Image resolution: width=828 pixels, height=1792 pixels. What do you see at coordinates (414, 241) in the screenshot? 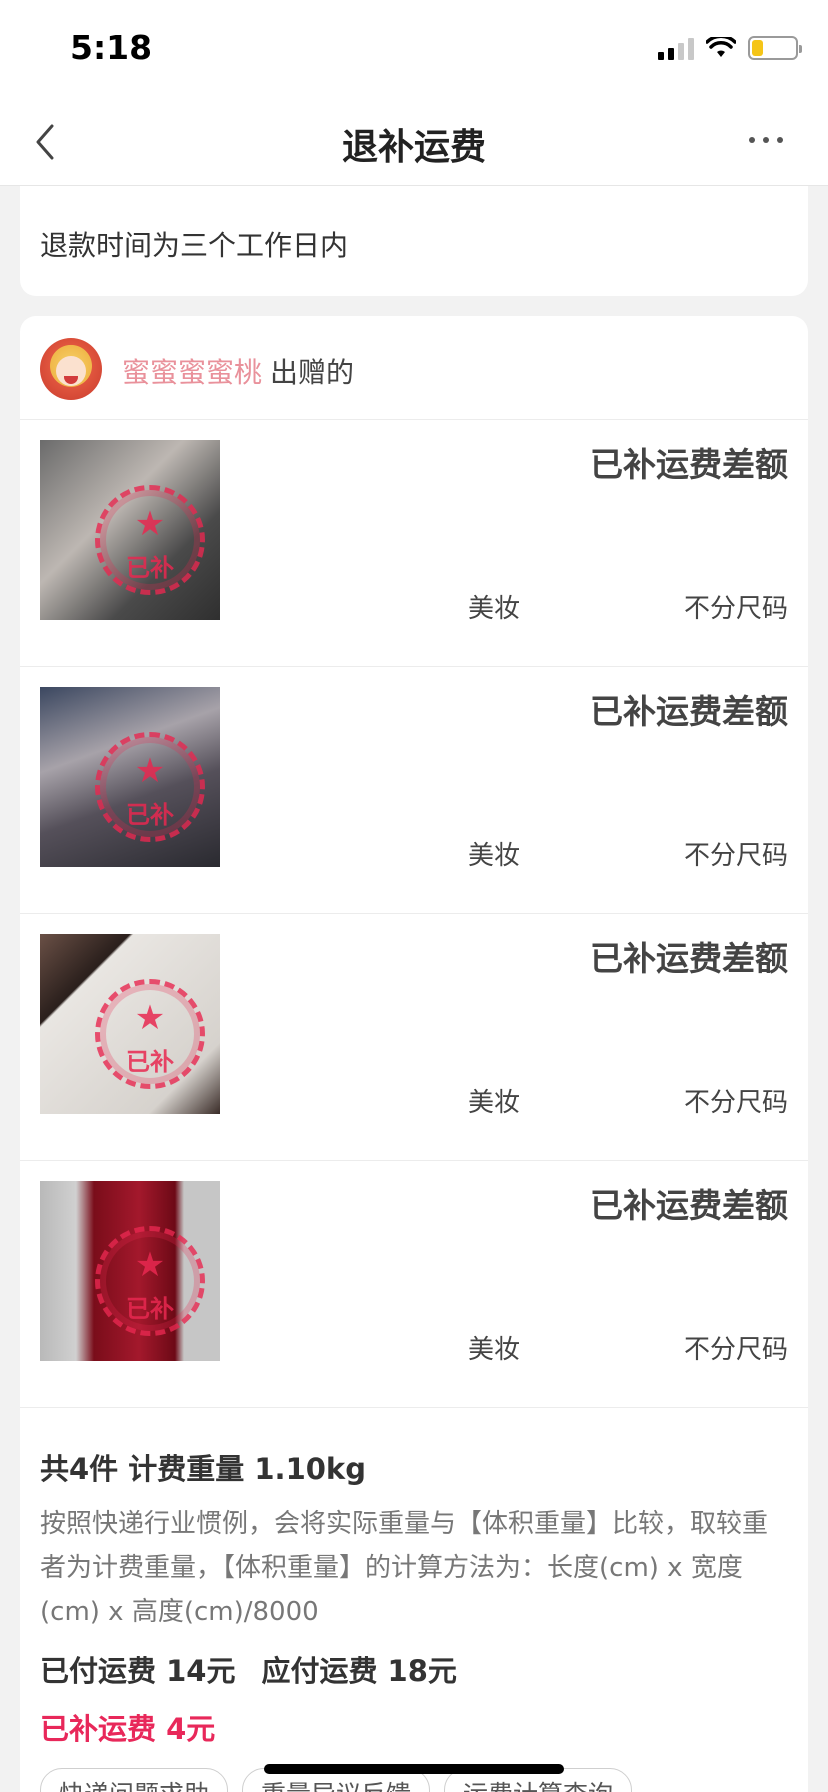
I see `refund-note-card: 退款时间为三个工作日内` at bounding box center [414, 241].